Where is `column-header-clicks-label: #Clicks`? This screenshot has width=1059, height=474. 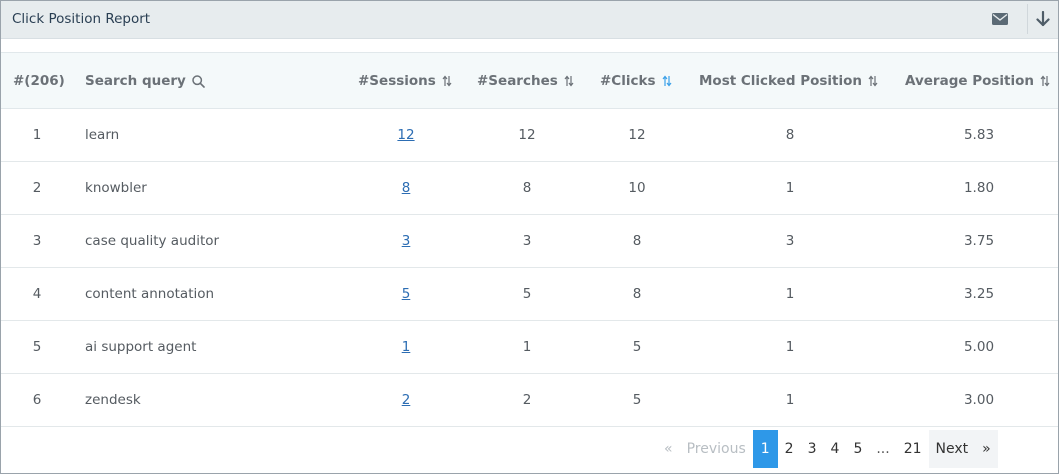
column-header-clicks-label: #Clicks is located at coordinates (628, 81).